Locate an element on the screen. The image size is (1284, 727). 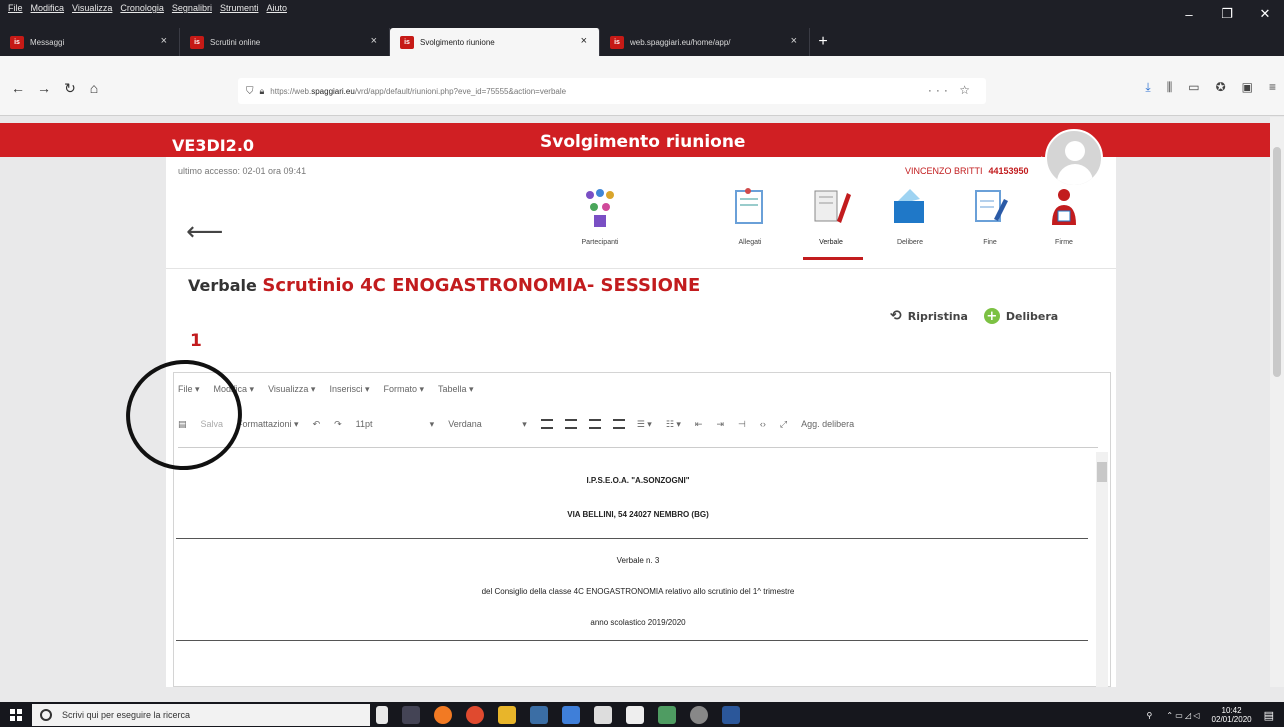
redo-icon: ↷ is located at coordinates (338, 424).